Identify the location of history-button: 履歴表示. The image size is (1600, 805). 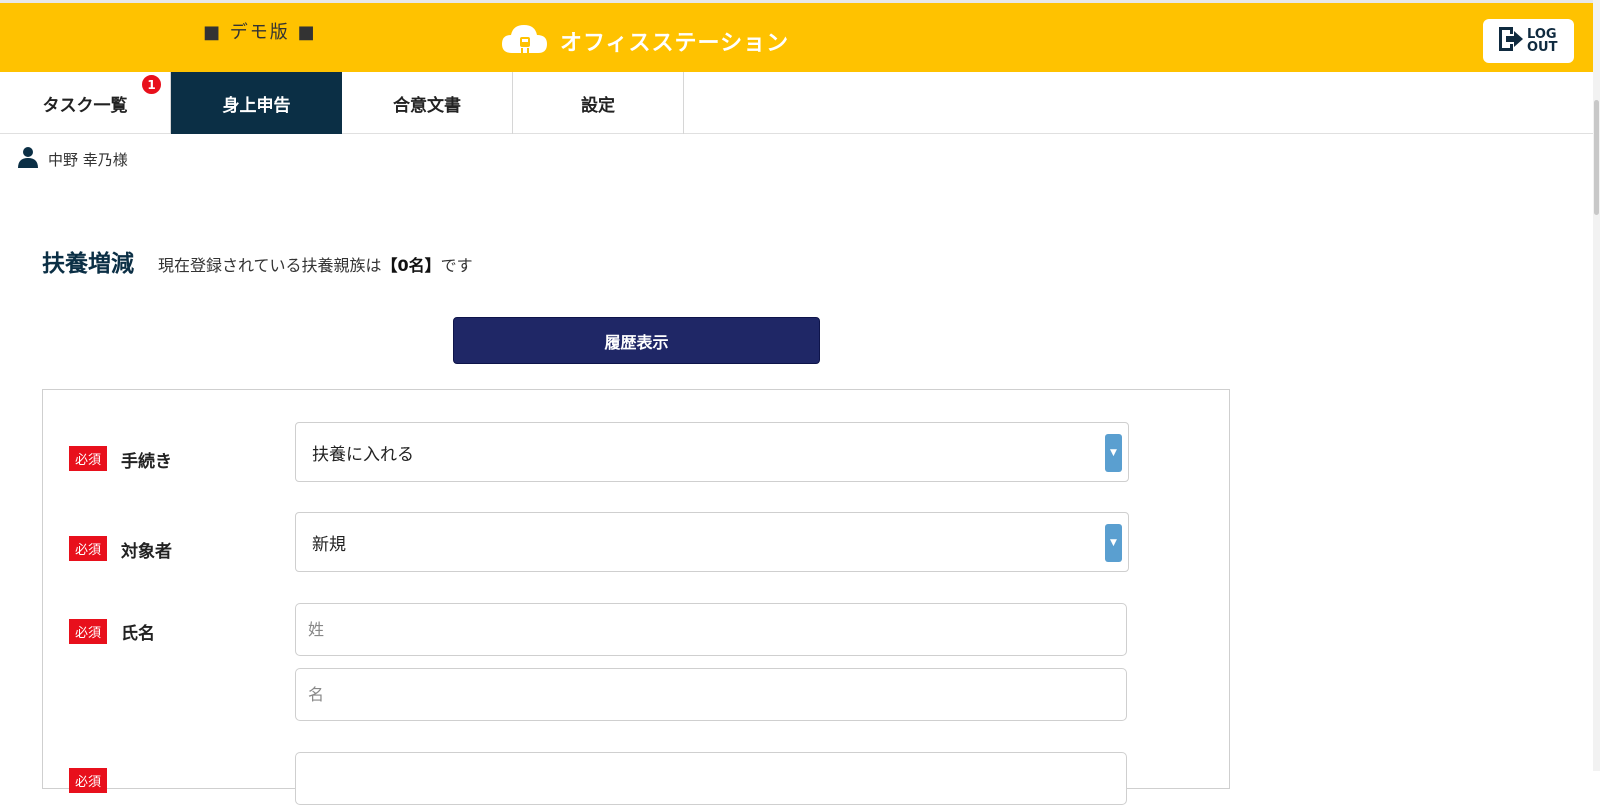
(636, 340).